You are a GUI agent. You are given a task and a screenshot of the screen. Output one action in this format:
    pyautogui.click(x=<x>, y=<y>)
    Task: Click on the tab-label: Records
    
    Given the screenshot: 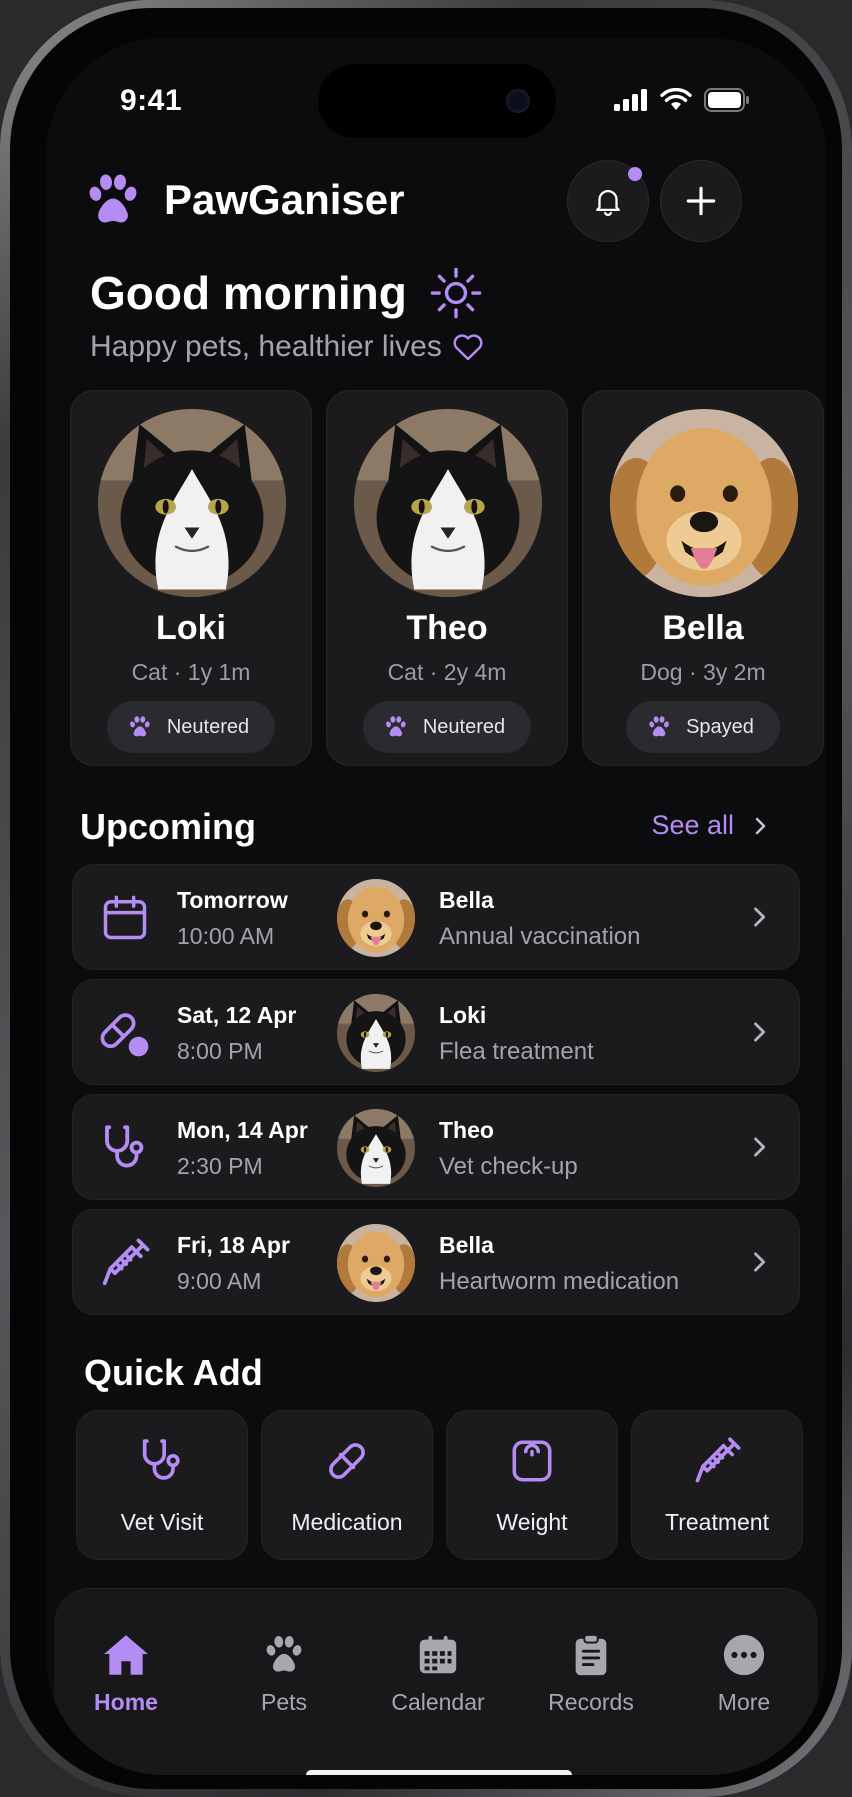 What is the action you would take?
    pyautogui.click(x=591, y=1702)
    